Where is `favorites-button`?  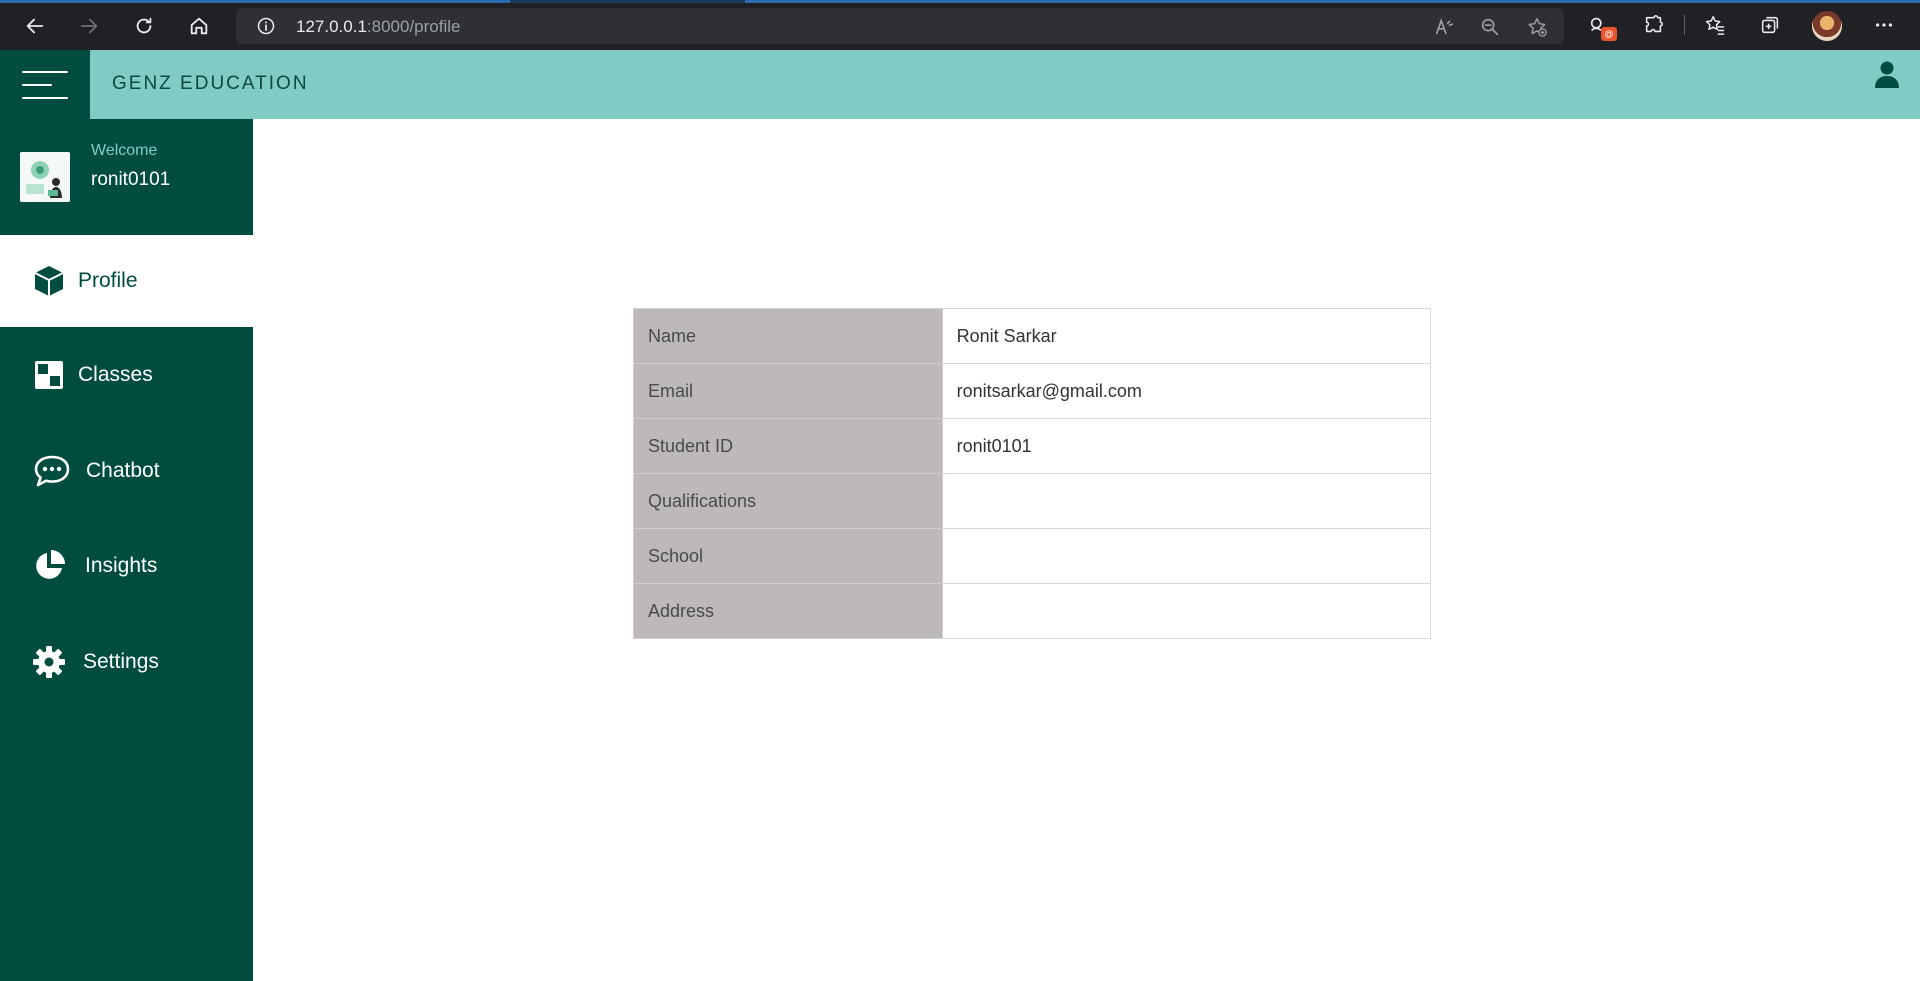
favorites-button is located at coordinates (1715, 25).